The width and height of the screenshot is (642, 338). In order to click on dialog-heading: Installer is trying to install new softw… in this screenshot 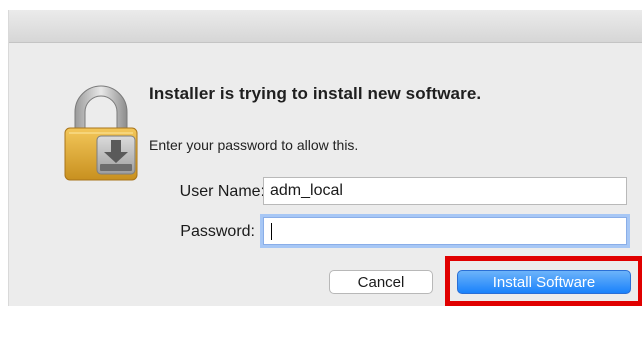, I will do `click(315, 93)`.